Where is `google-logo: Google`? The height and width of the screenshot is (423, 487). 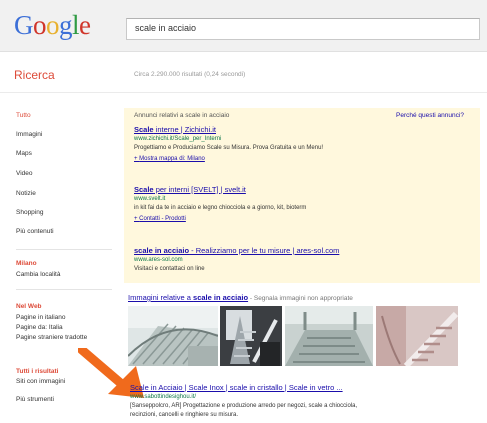
google-logo: Google is located at coordinates (52, 25).